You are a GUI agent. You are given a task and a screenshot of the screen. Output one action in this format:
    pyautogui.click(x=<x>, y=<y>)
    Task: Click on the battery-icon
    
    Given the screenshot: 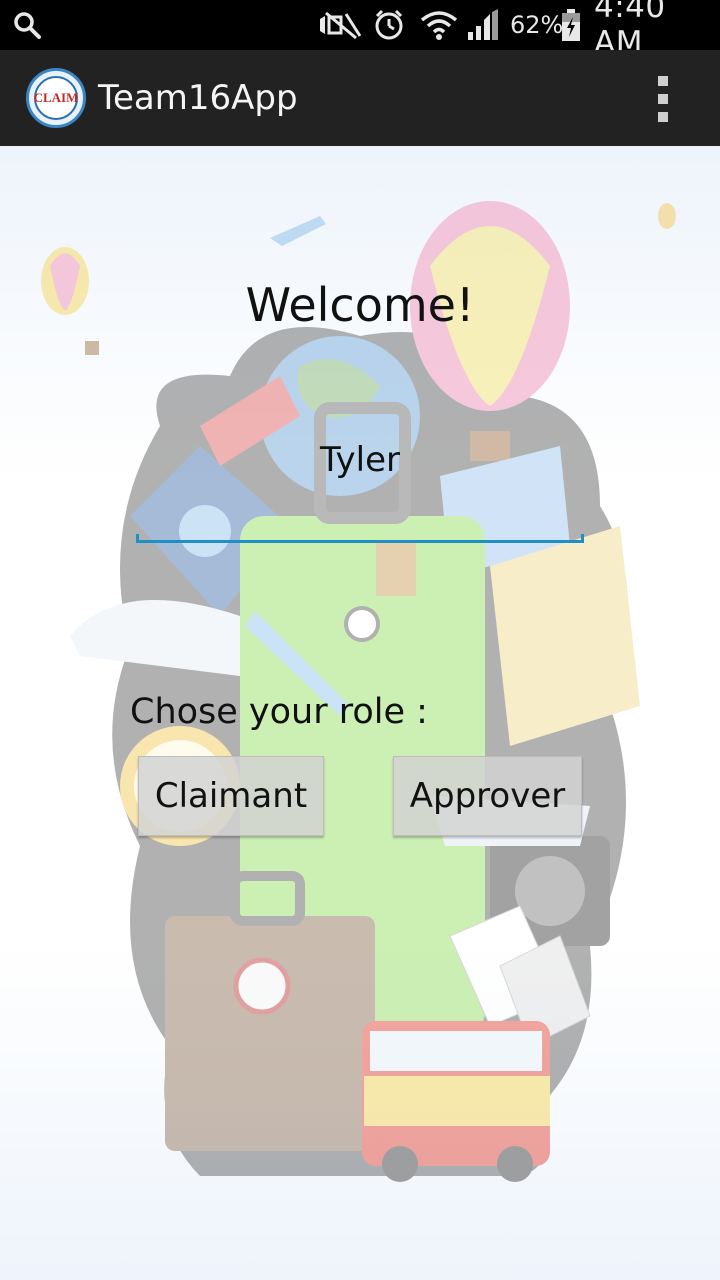 What is the action you would take?
    pyautogui.click(x=571, y=25)
    